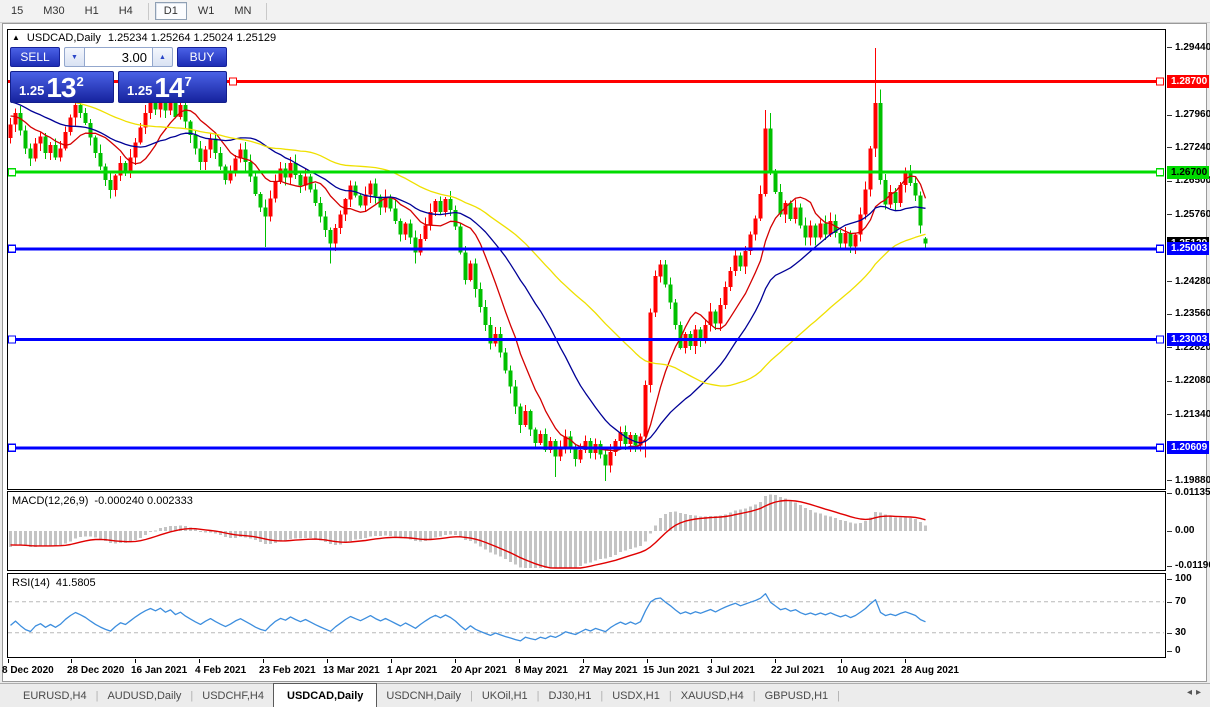  What do you see at coordinates (92, 11) in the screenshot?
I see `timeframe-button-H1: H1` at bounding box center [92, 11].